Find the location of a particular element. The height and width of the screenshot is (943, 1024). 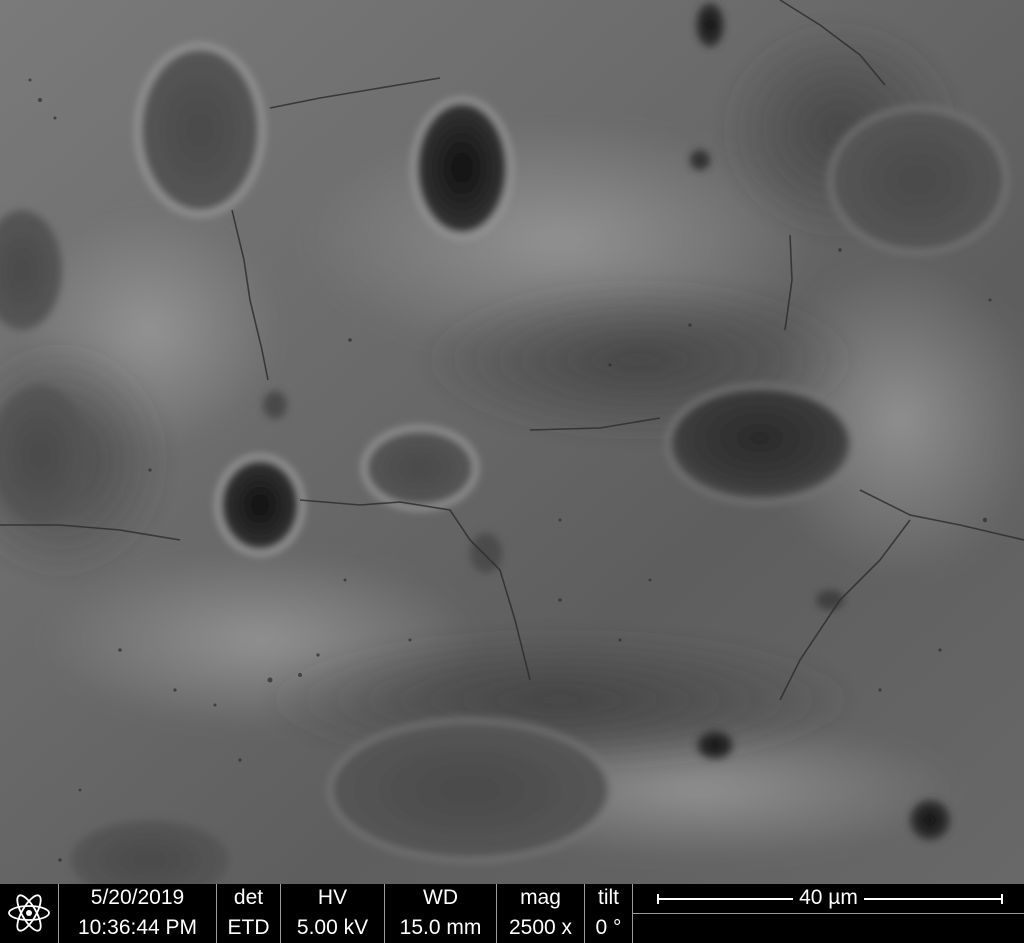

time-value: 10:36:44 PM is located at coordinates (137, 927).